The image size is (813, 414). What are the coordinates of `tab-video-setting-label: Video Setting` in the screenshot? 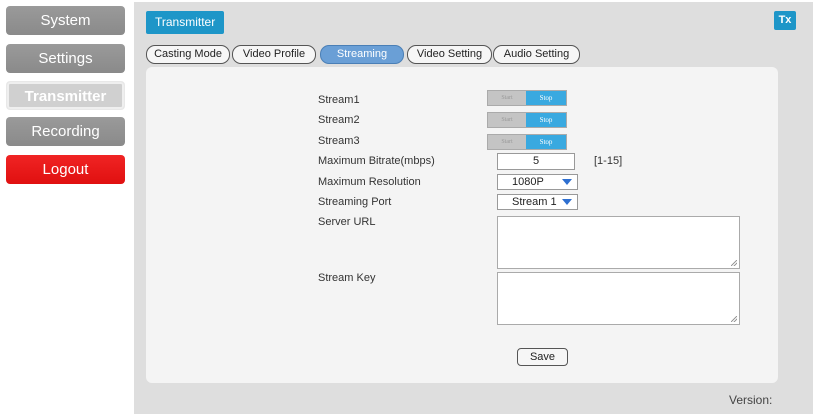 It's located at (449, 54).